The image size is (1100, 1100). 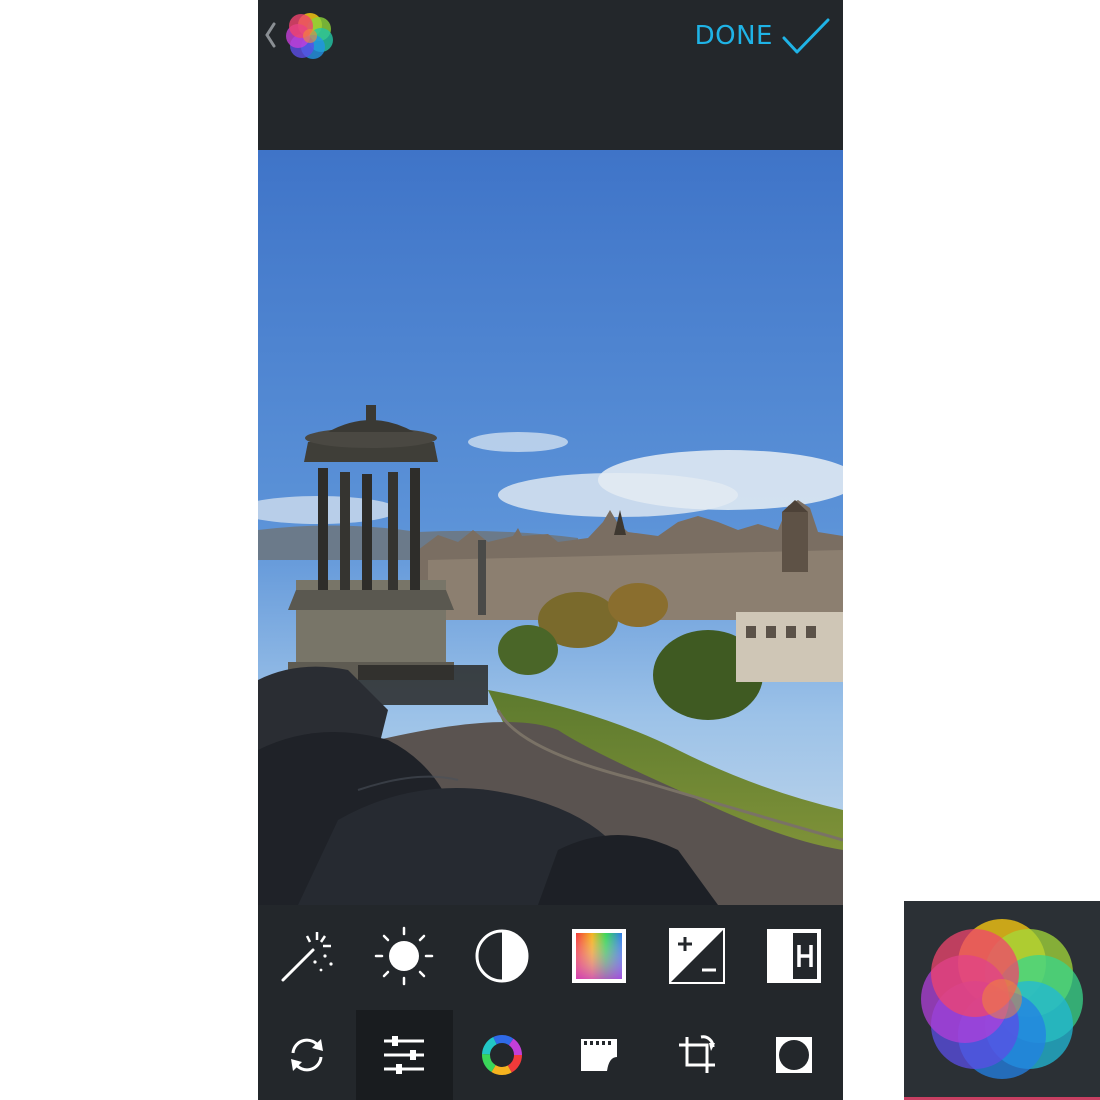 I want to click on tab-vignette, so click(x=795, y=1055).